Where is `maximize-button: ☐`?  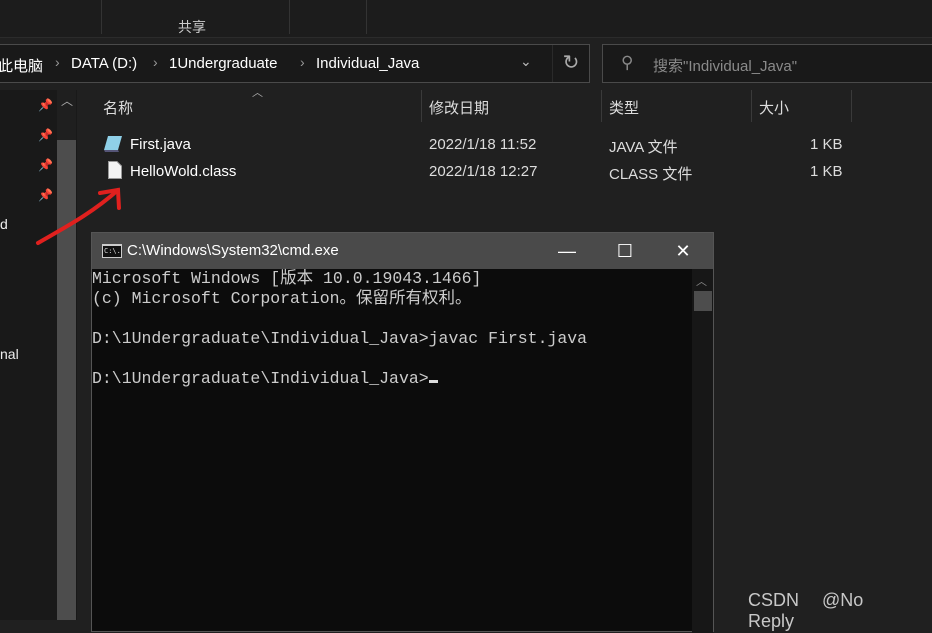 maximize-button: ☐ is located at coordinates (625, 251).